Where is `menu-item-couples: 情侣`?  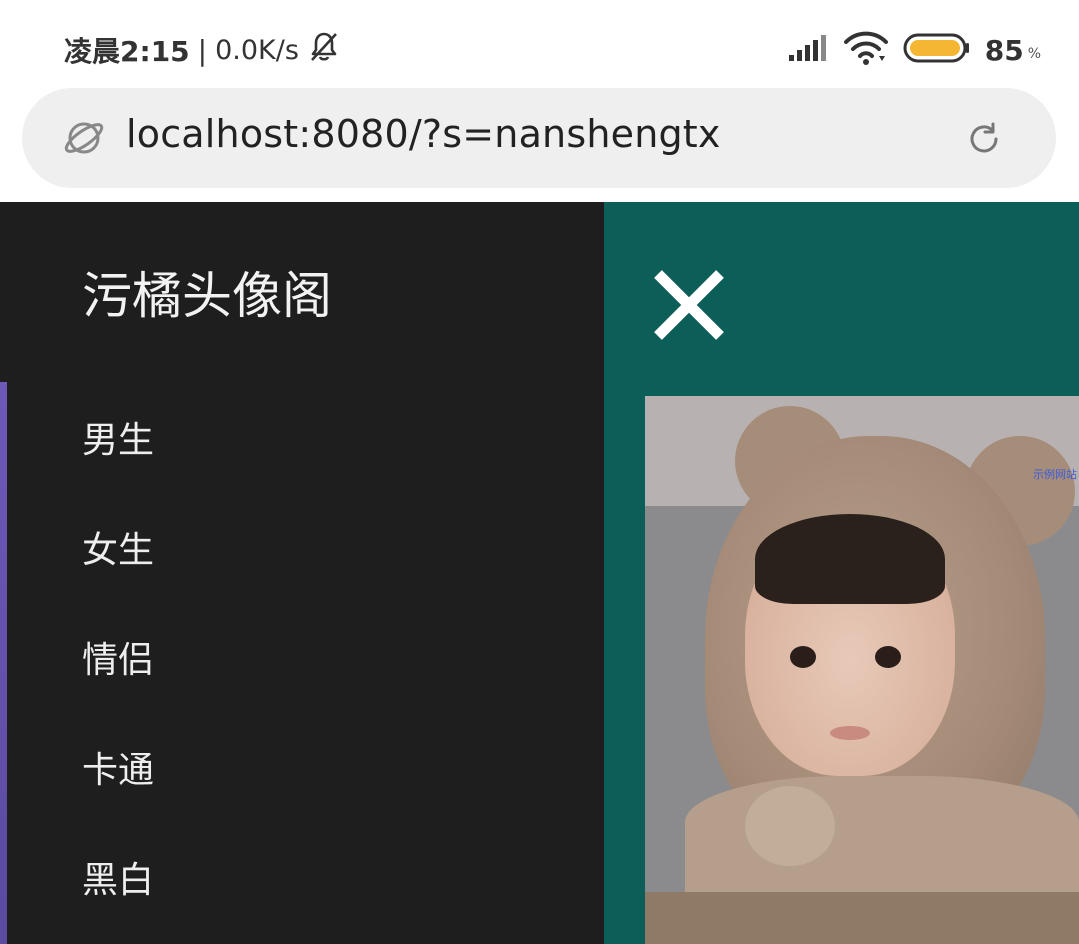 menu-item-couples: 情侣 is located at coordinates (302, 657).